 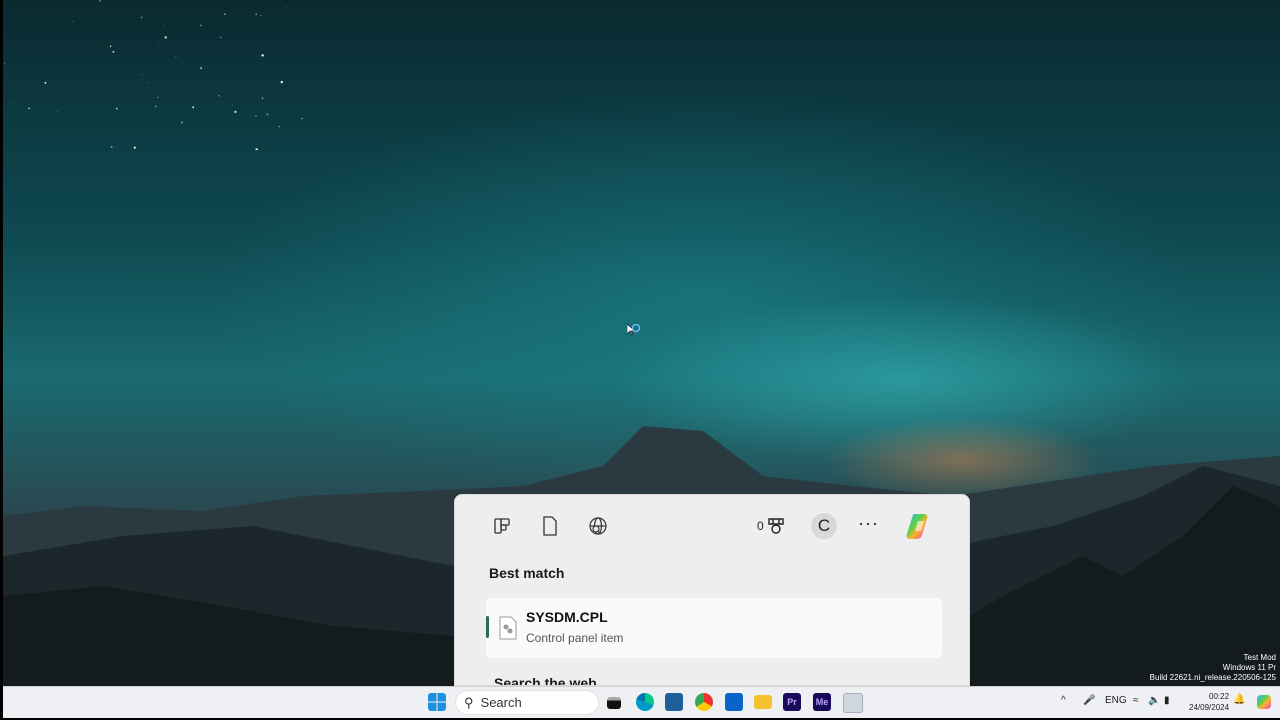 I want to click on time: 00:22, so click(x=1219, y=696).